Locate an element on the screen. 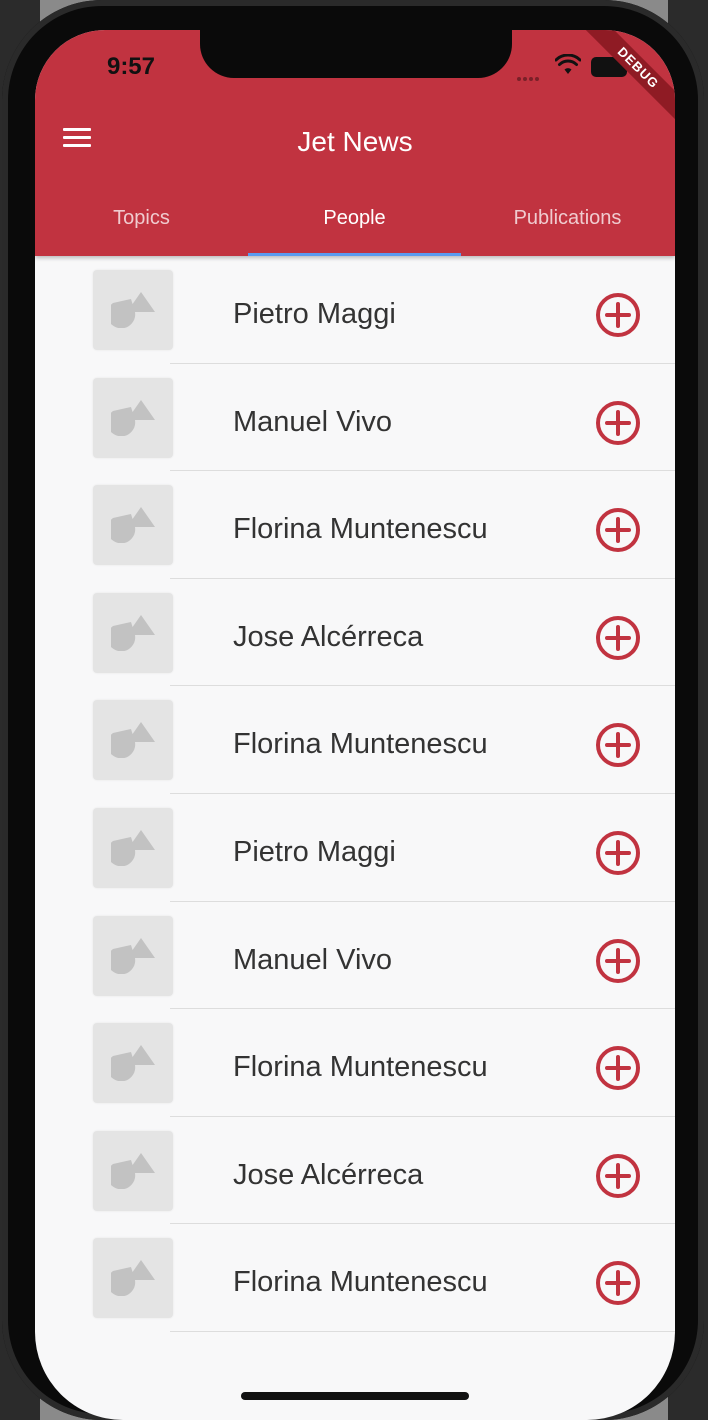  tab-people: People is located at coordinates (354, 227).